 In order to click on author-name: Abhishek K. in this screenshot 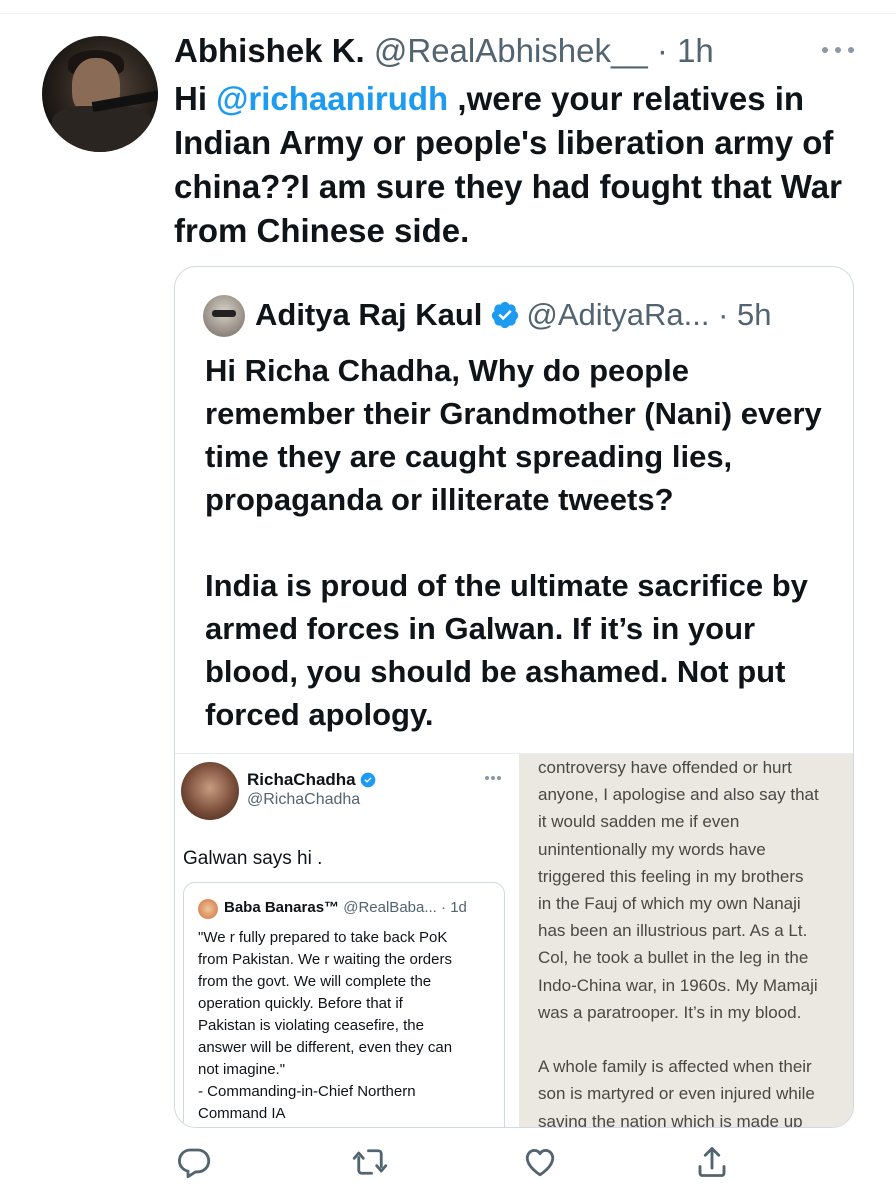, I will do `click(269, 50)`.